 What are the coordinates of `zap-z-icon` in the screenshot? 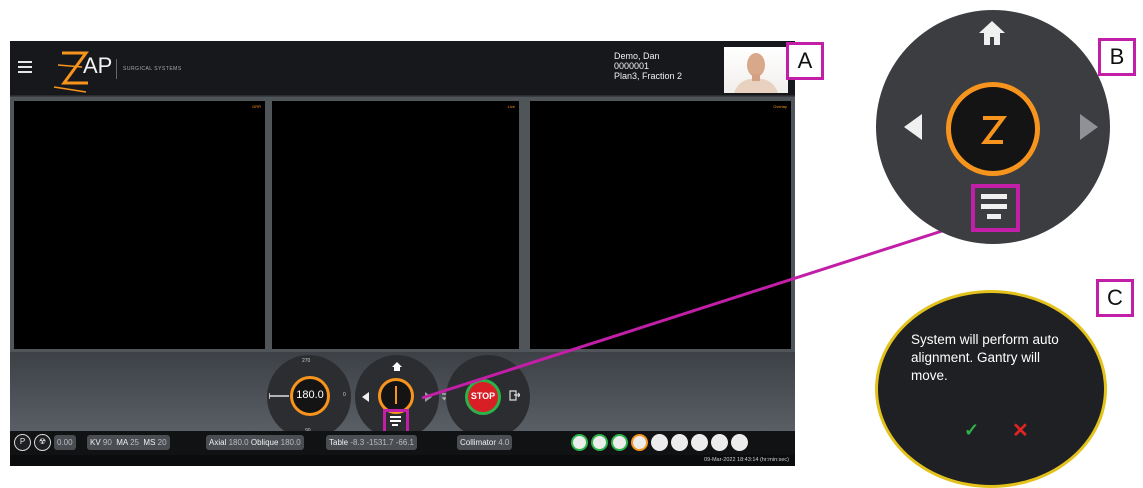 It's located at (994, 130).